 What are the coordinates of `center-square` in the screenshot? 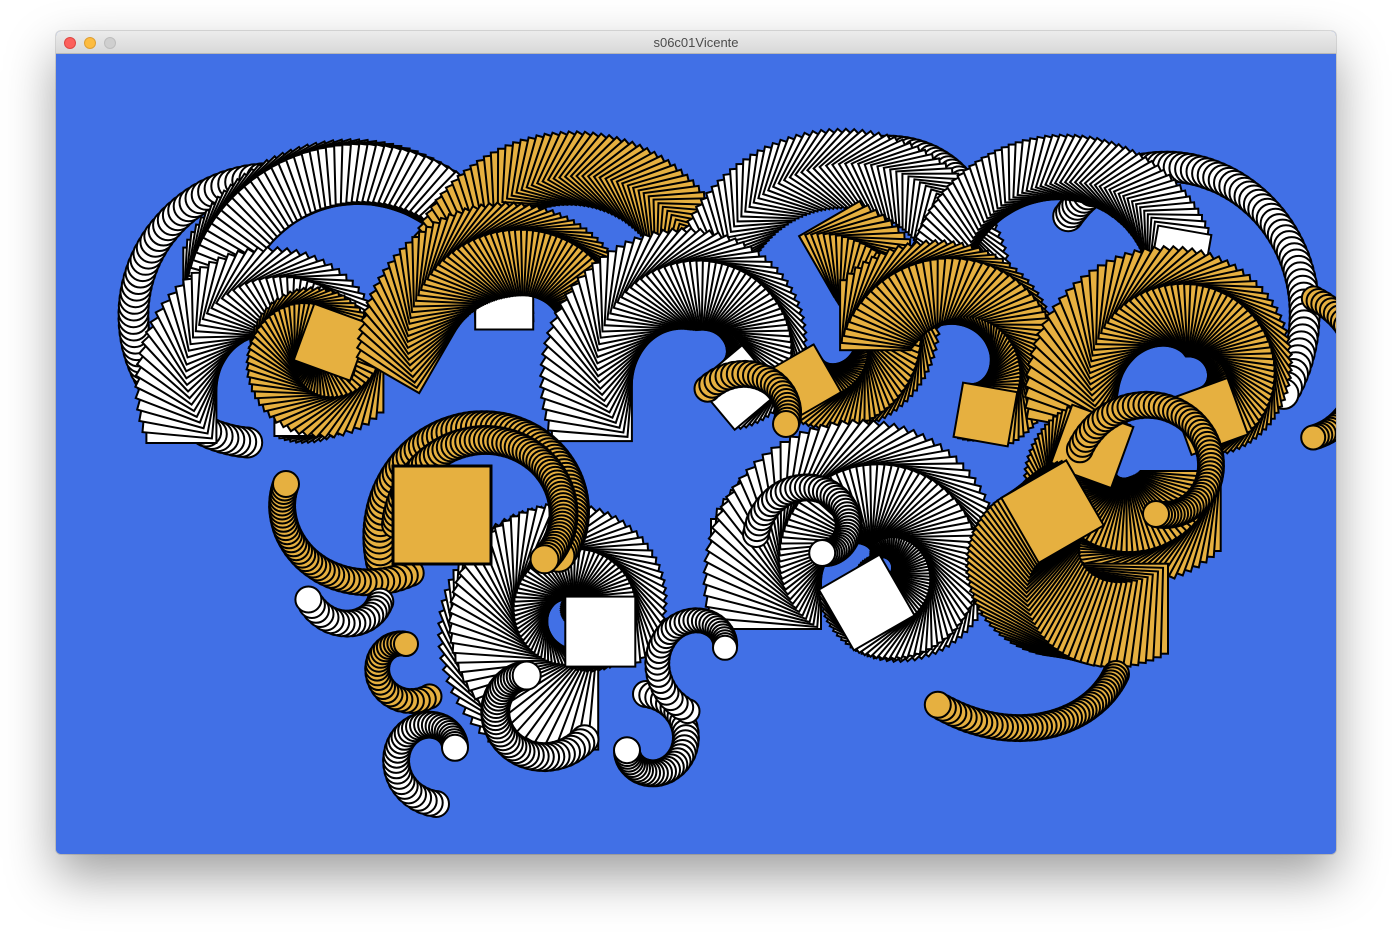 It's located at (442, 515).